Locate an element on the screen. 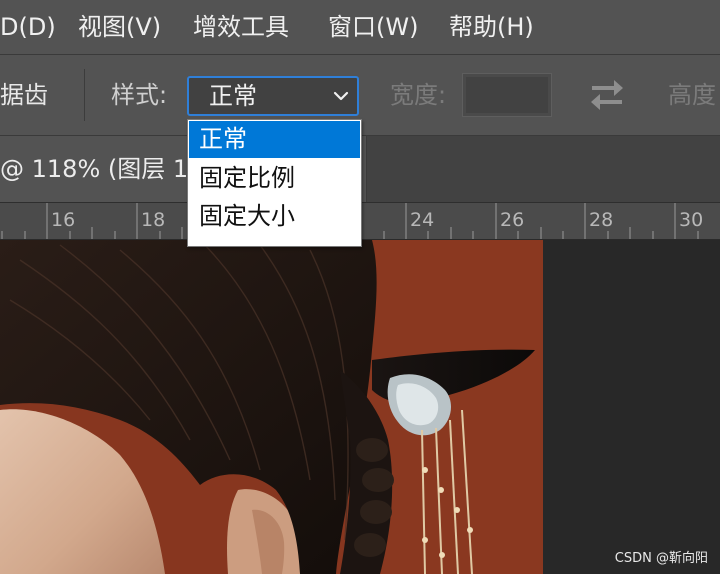  menu-item-window: 窗口(W) is located at coordinates (373, 27).